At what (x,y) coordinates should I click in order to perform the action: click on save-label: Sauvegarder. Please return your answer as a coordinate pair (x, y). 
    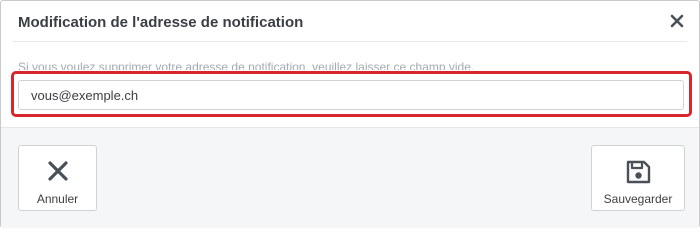
    Looking at the image, I should click on (638, 199).